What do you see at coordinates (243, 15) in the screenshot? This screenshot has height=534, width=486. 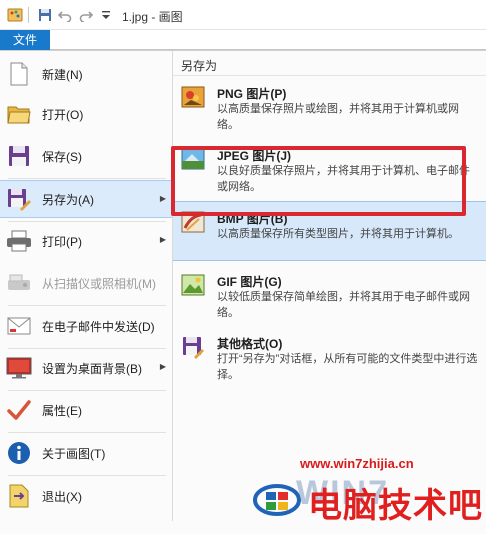 I see `title-bar: 1.jpg - 画图` at bounding box center [243, 15].